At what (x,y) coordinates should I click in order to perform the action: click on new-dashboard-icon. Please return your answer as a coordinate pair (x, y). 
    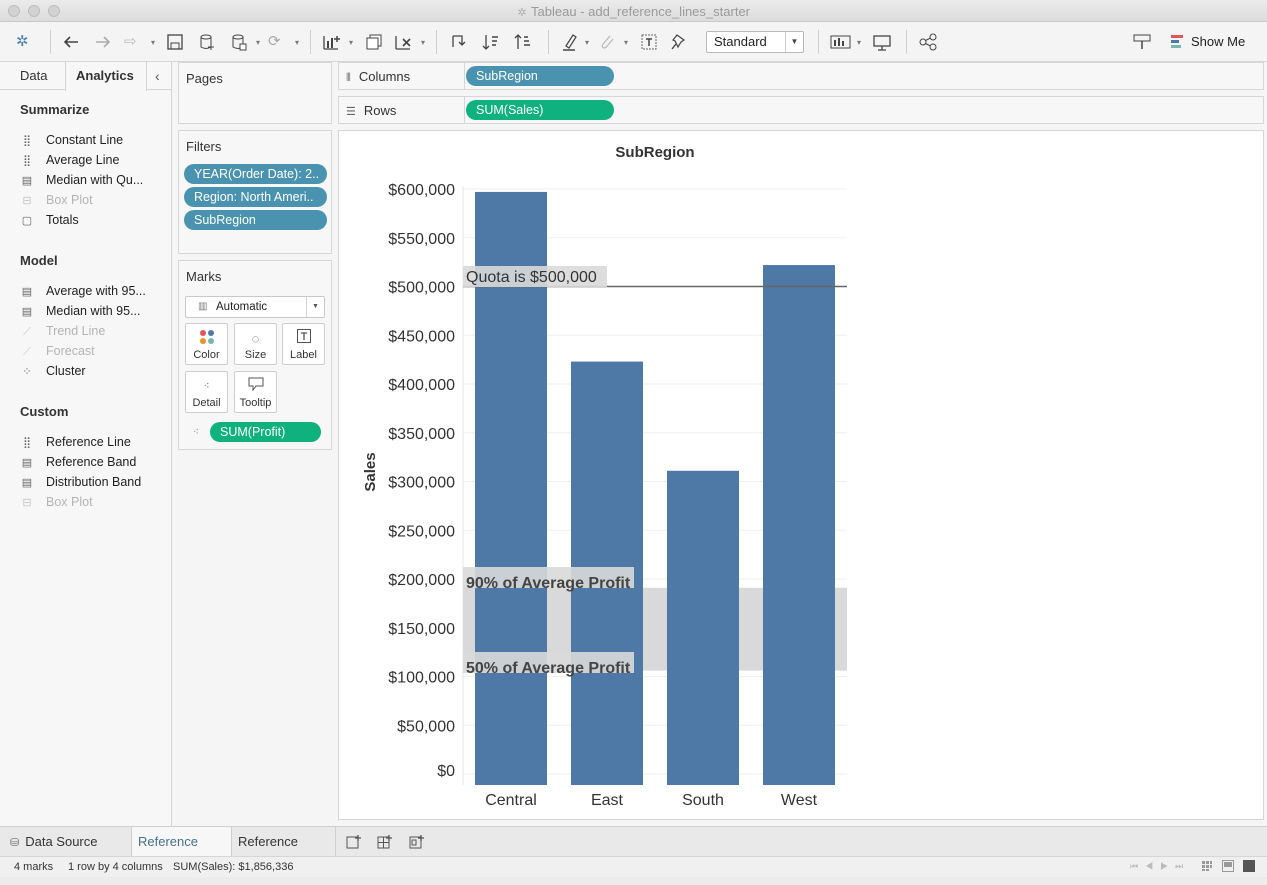
    Looking at the image, I should click on (385, 843).